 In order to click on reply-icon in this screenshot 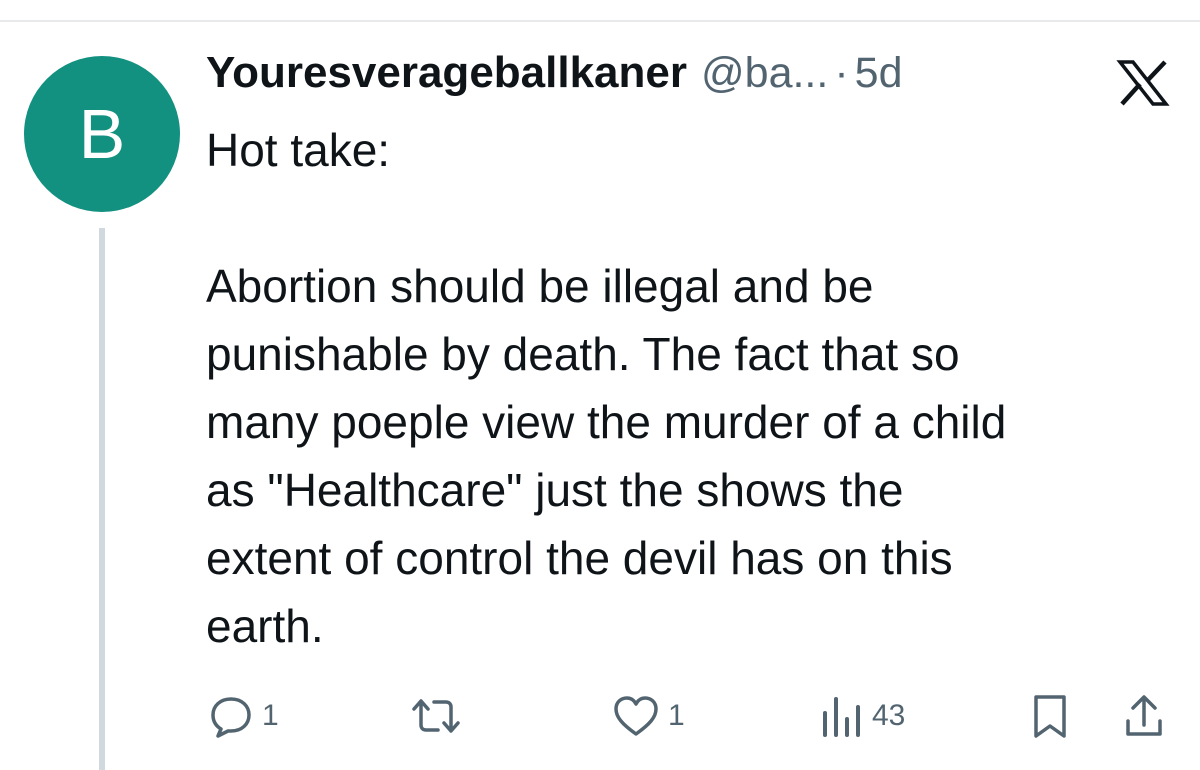, I will do `click(231, 716)`.